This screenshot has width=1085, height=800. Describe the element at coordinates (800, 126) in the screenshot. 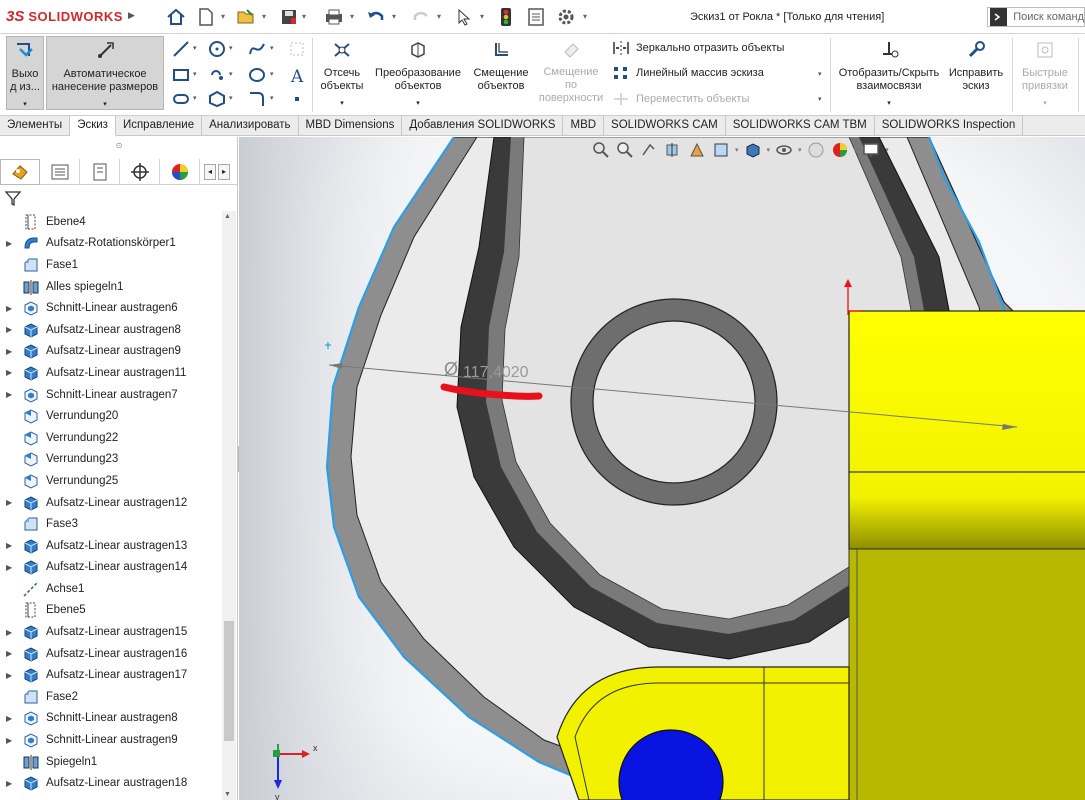

I see `tab-solidworks-cam-tbm: SOLIDWORKS CAM TBM` at that location.